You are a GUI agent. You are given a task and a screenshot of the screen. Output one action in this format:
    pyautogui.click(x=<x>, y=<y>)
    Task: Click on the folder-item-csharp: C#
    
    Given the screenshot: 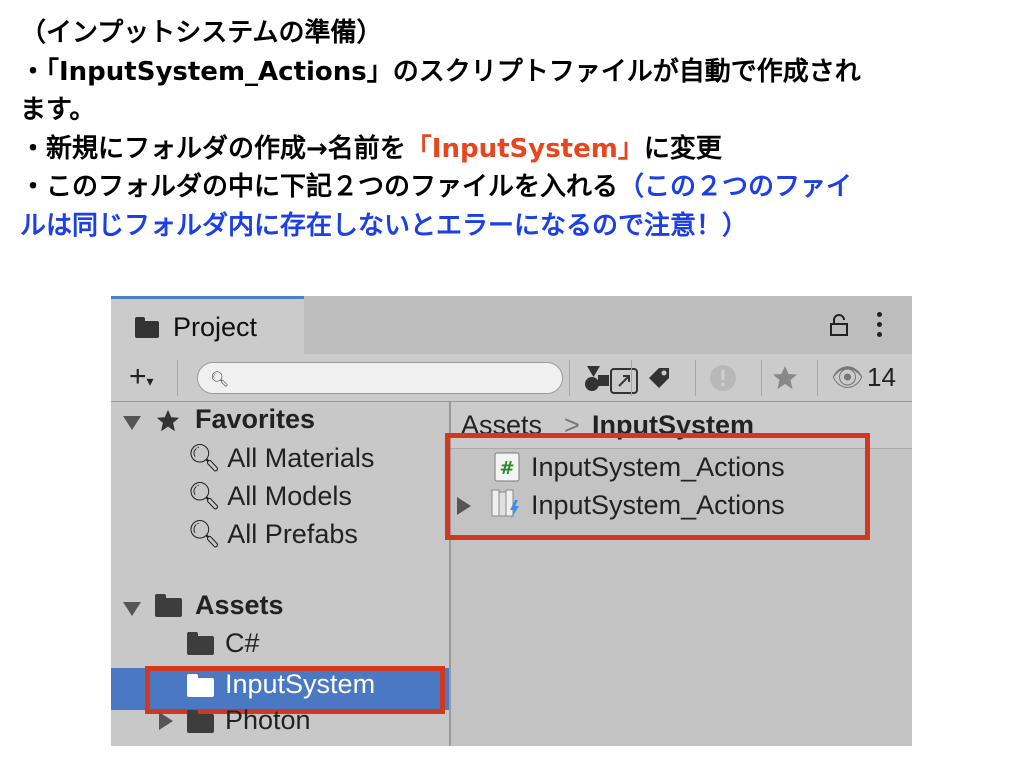 What is the action you would take?
    pyautogui.click(x=242, y=643)
    